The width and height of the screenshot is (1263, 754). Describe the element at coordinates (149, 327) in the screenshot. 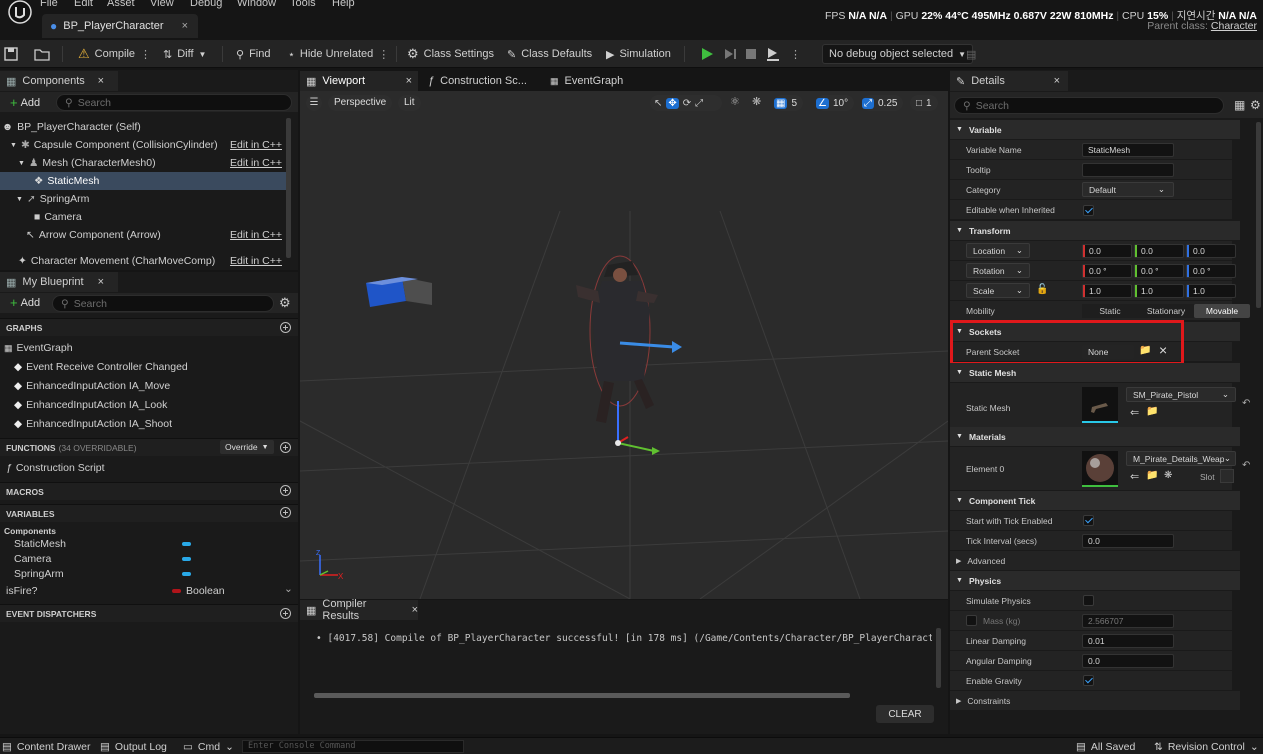

I see `graphs-header: GRAPHS` at that location.